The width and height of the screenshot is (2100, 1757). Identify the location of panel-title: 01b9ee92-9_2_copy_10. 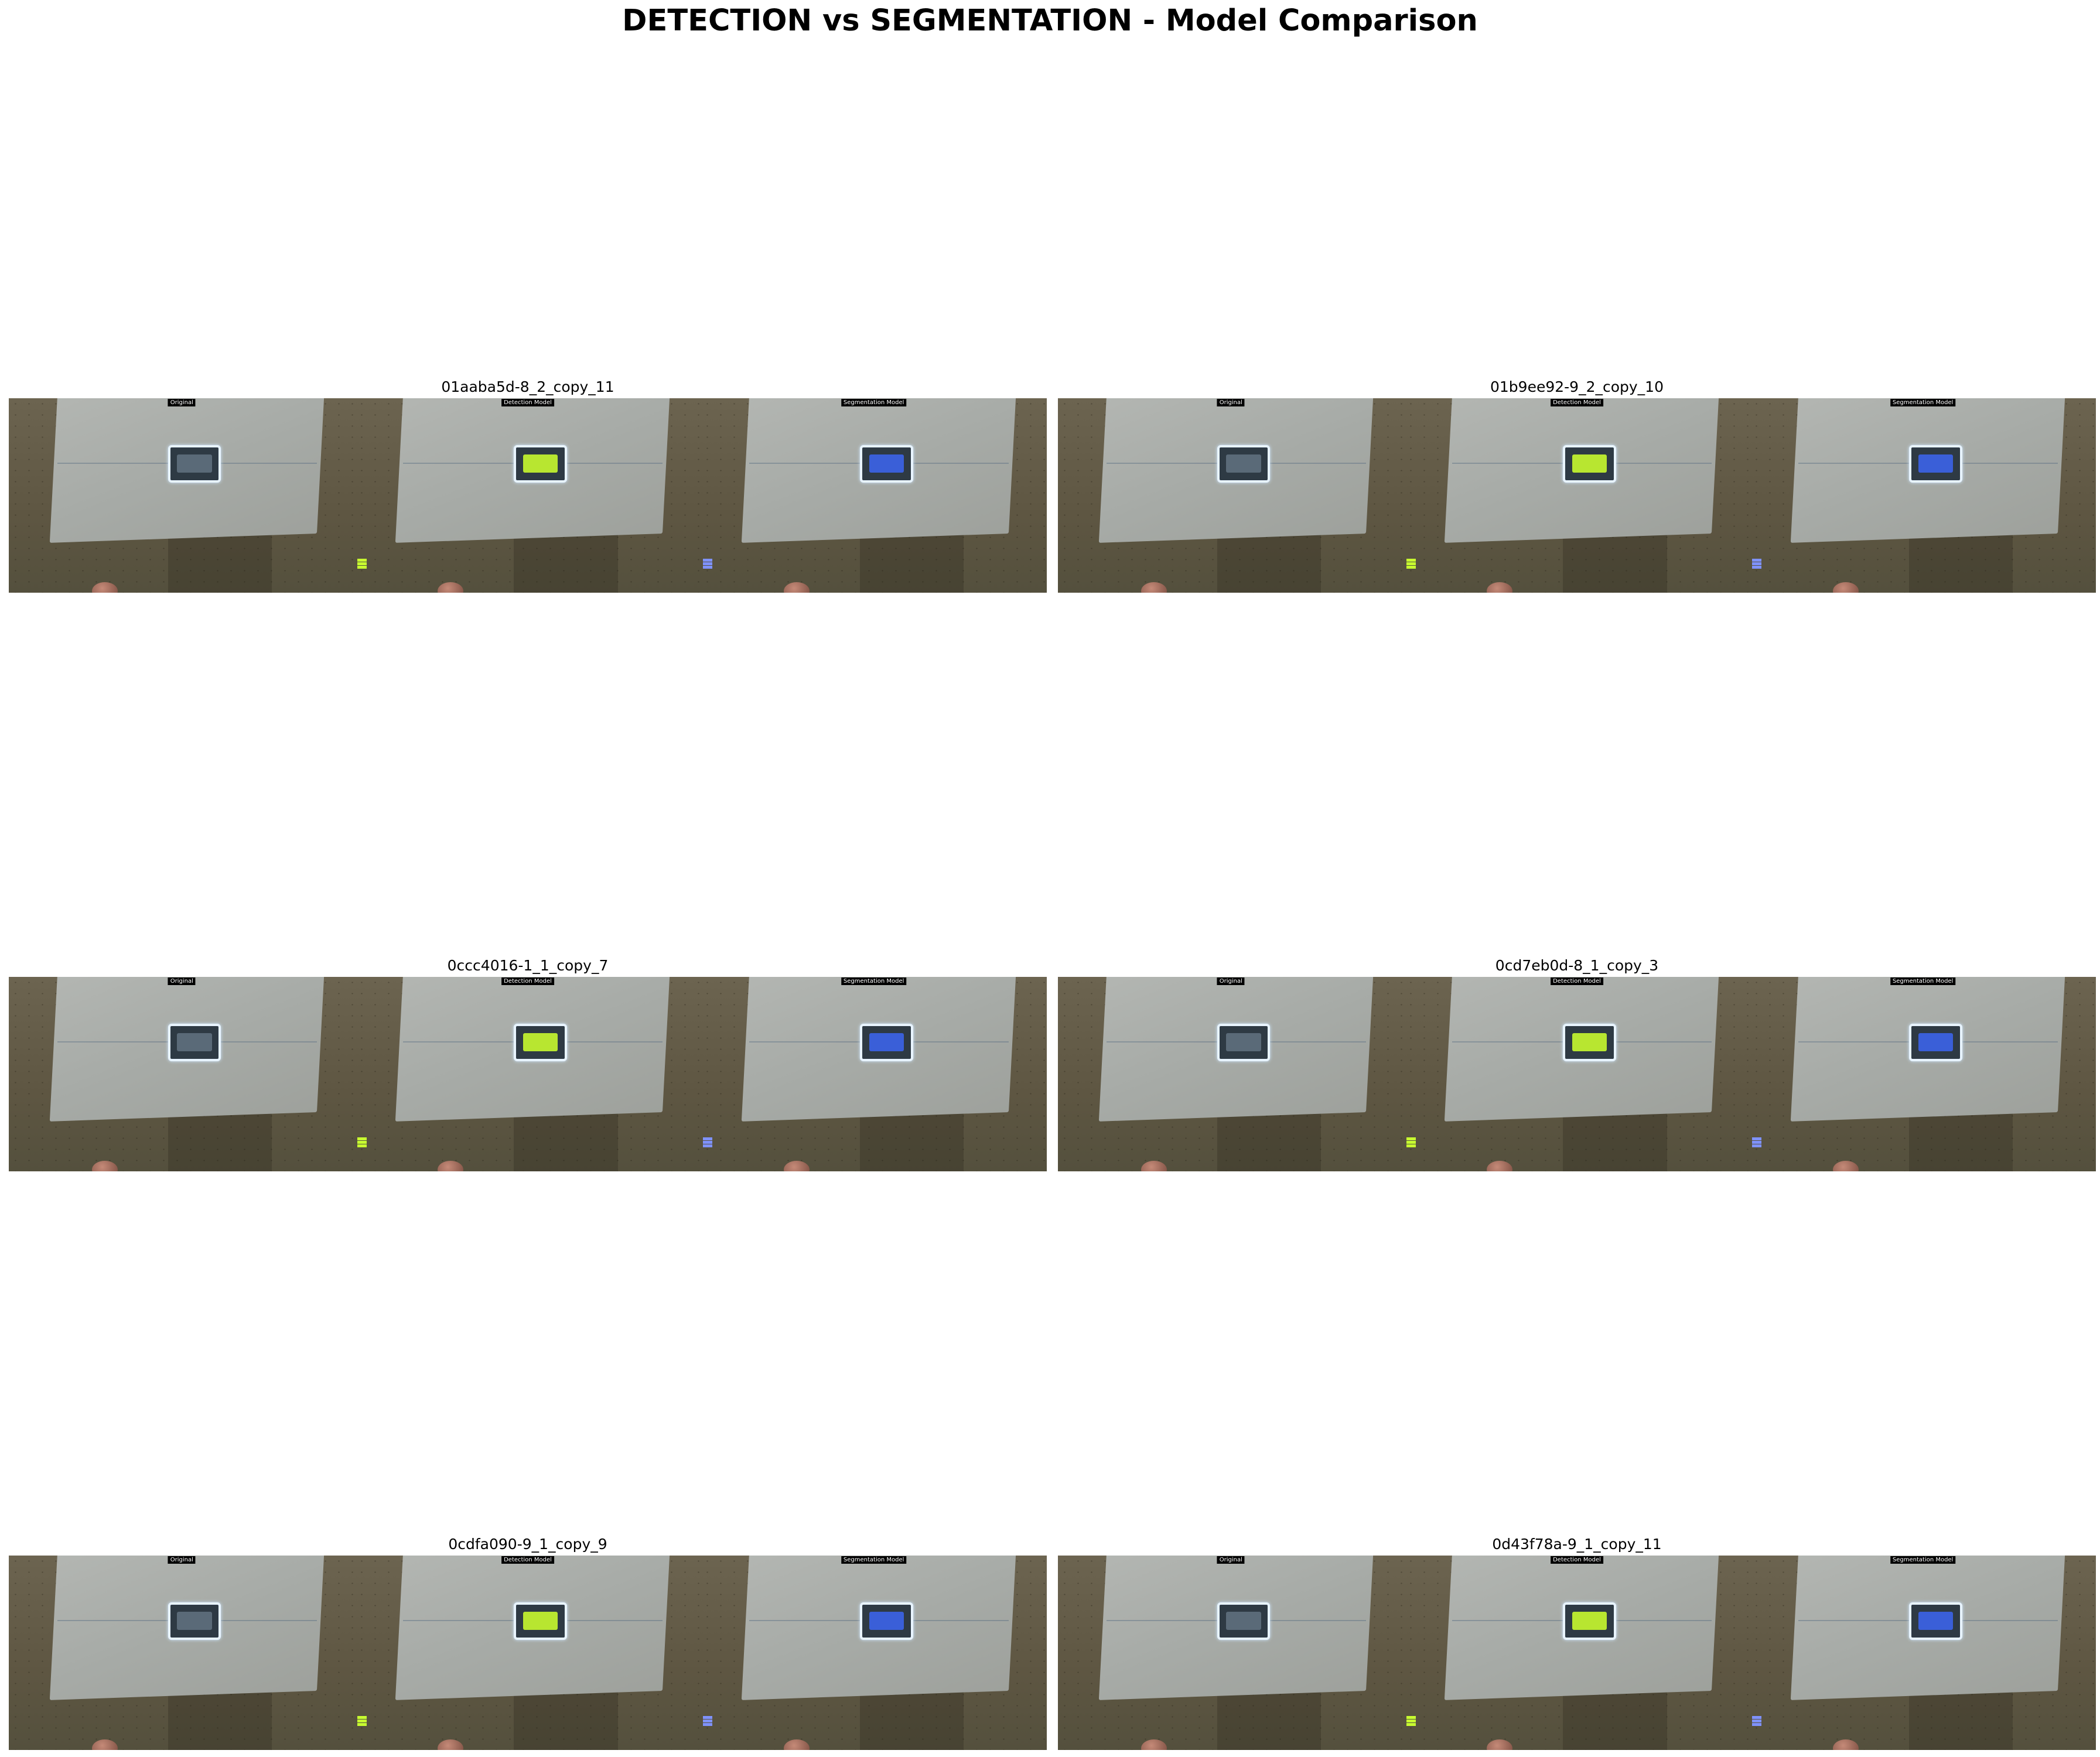
(1577, 386).